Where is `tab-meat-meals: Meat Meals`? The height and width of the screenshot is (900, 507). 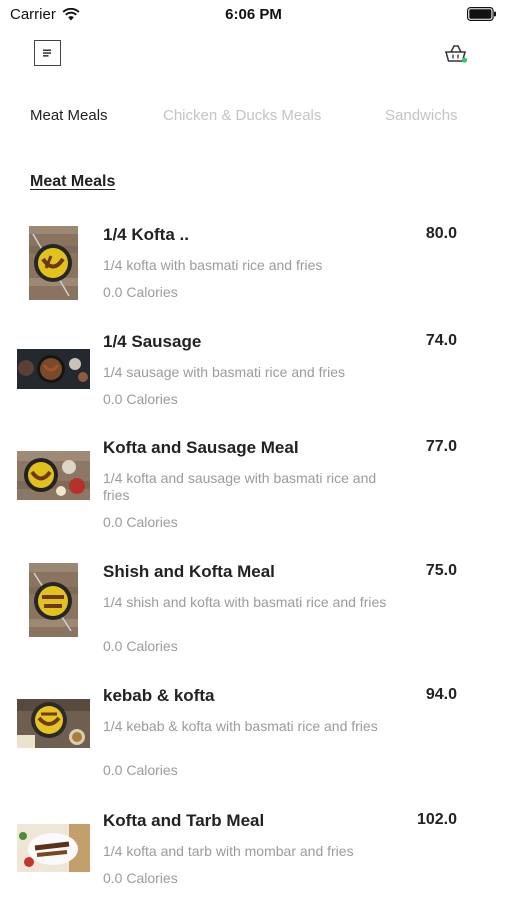
tab-meat-meals: Meat Meals is located at coordinates (69, 115).